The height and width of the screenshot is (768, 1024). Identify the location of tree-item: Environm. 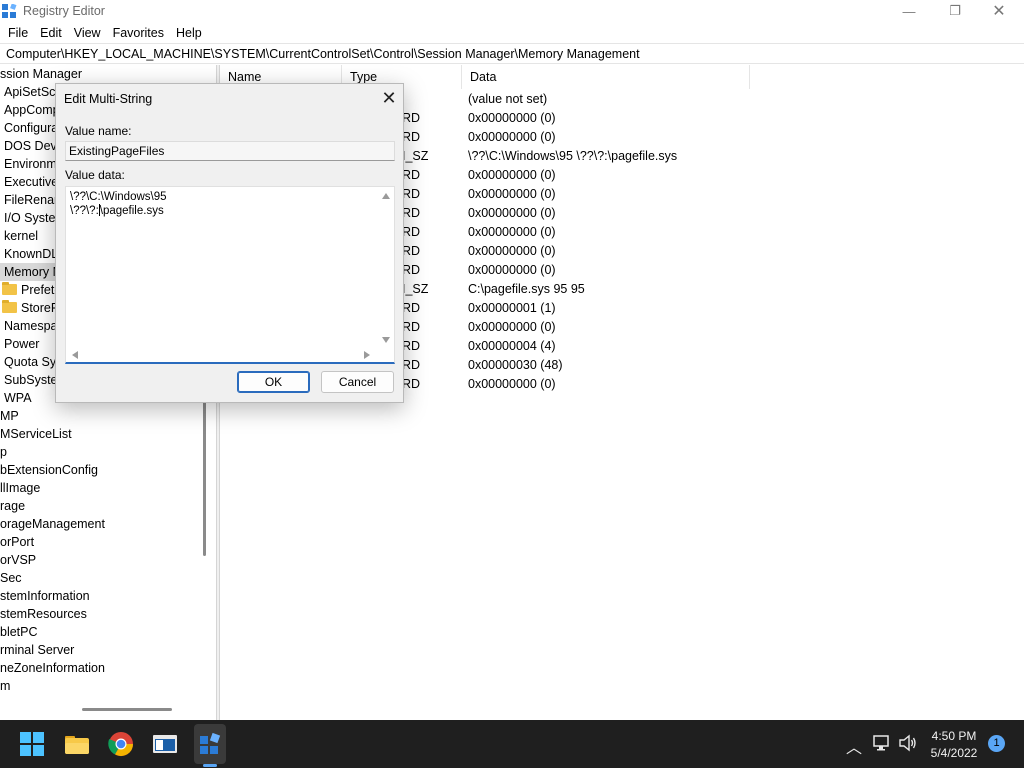
(28, 164).